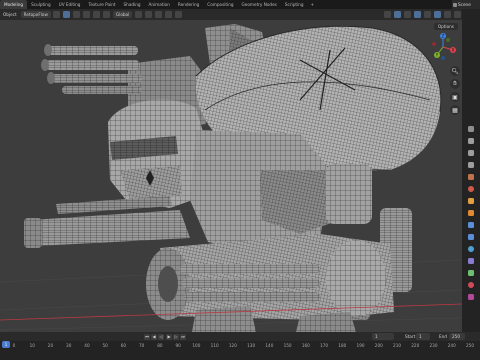  I want to click on texture-properties-icon, so click(471, 297).